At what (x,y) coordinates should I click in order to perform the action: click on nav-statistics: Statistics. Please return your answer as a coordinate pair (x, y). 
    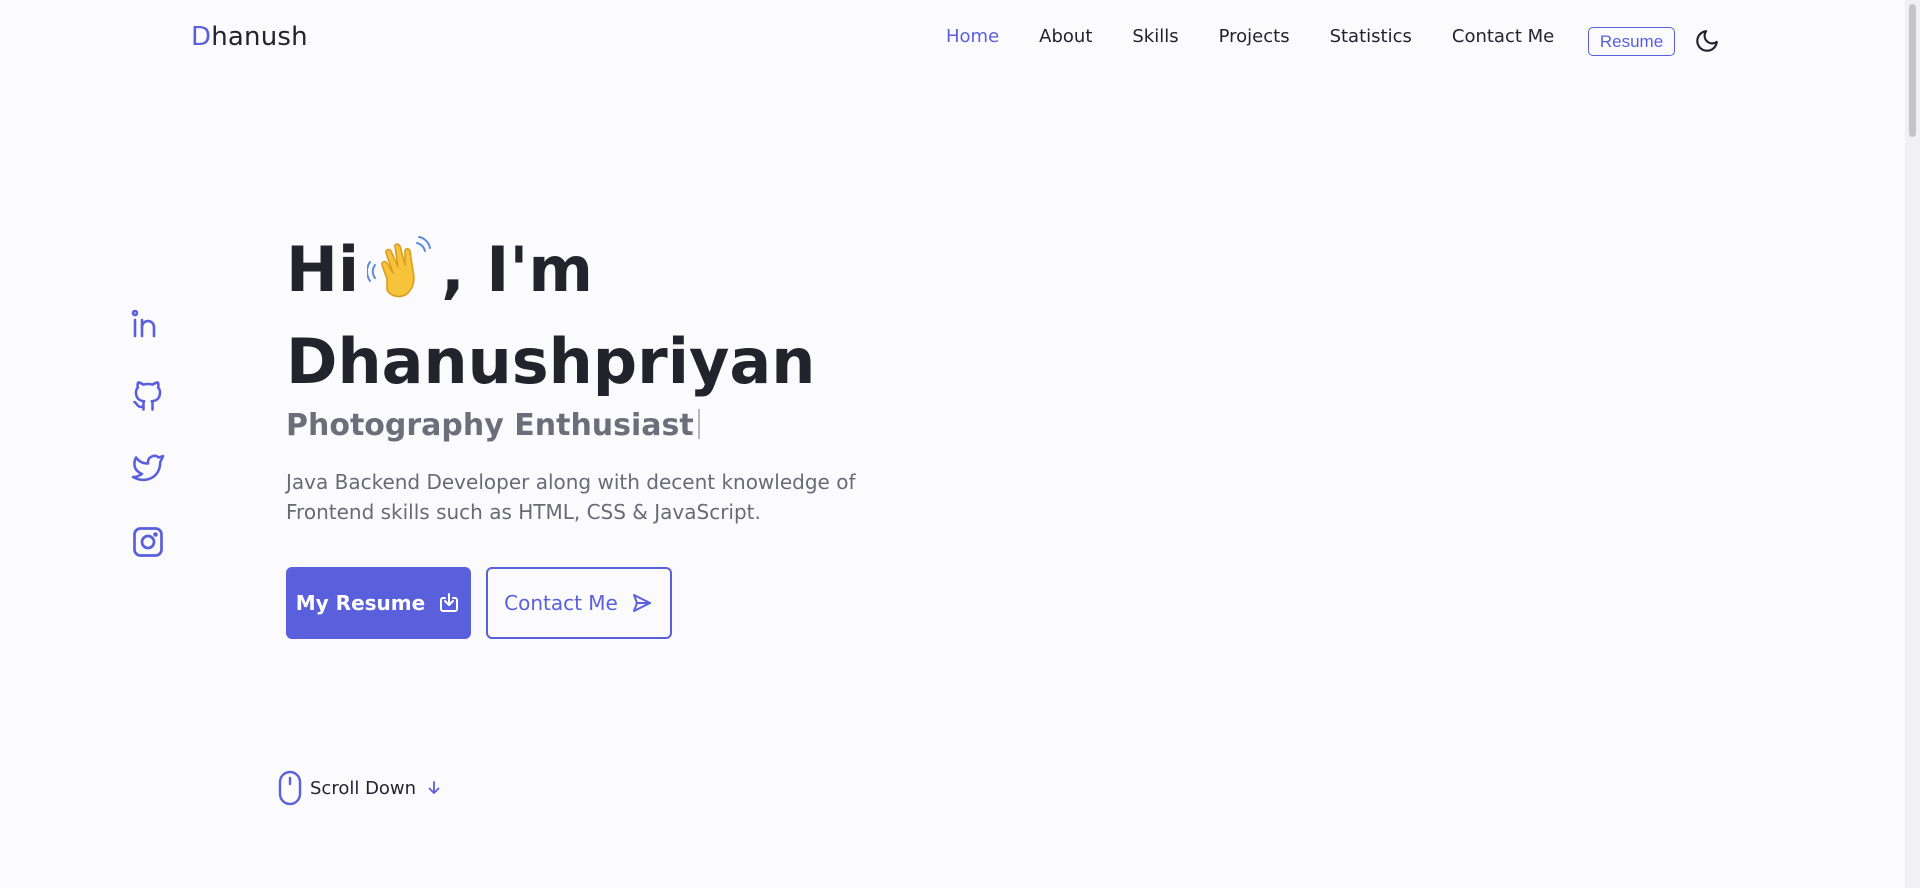
    Looking at the image, I should click on (1371, 36).